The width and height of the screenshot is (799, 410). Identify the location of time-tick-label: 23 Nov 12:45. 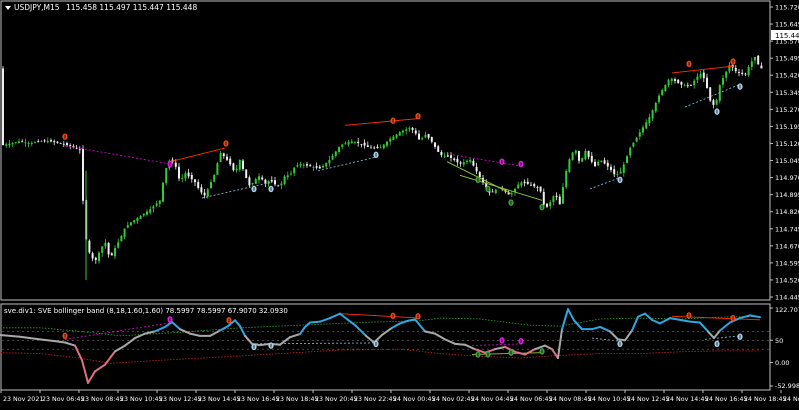
(180, 399).